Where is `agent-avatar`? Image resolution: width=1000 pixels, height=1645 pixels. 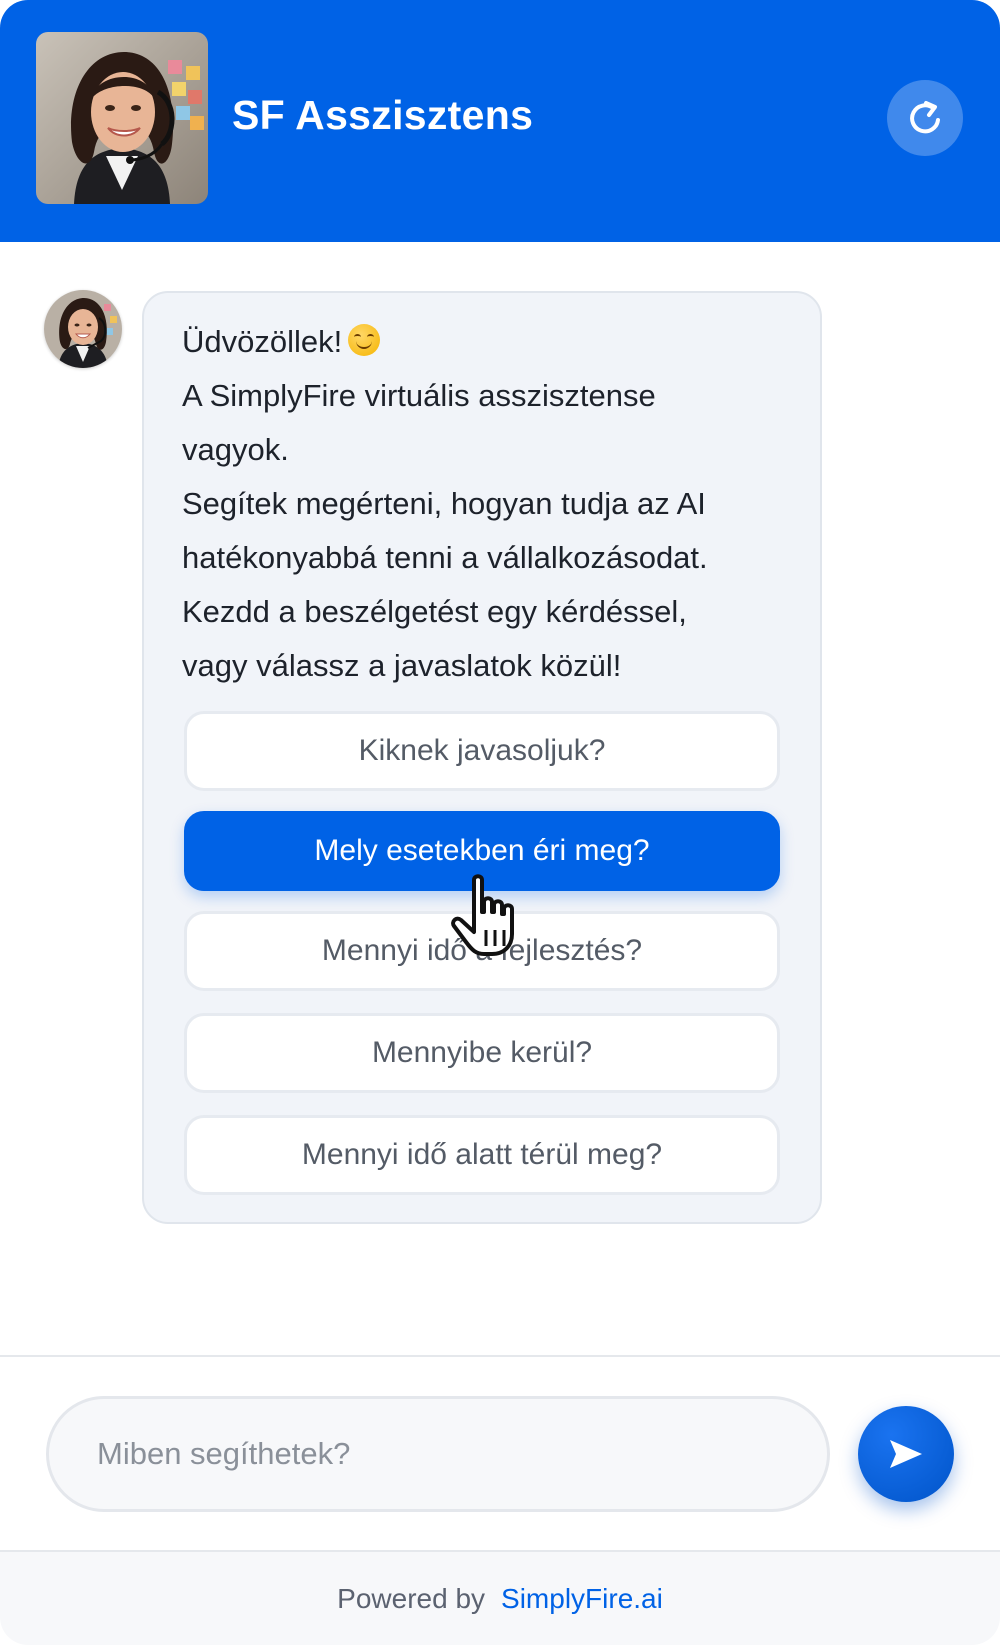
agent-avatar is located at coordinates (122, 118).